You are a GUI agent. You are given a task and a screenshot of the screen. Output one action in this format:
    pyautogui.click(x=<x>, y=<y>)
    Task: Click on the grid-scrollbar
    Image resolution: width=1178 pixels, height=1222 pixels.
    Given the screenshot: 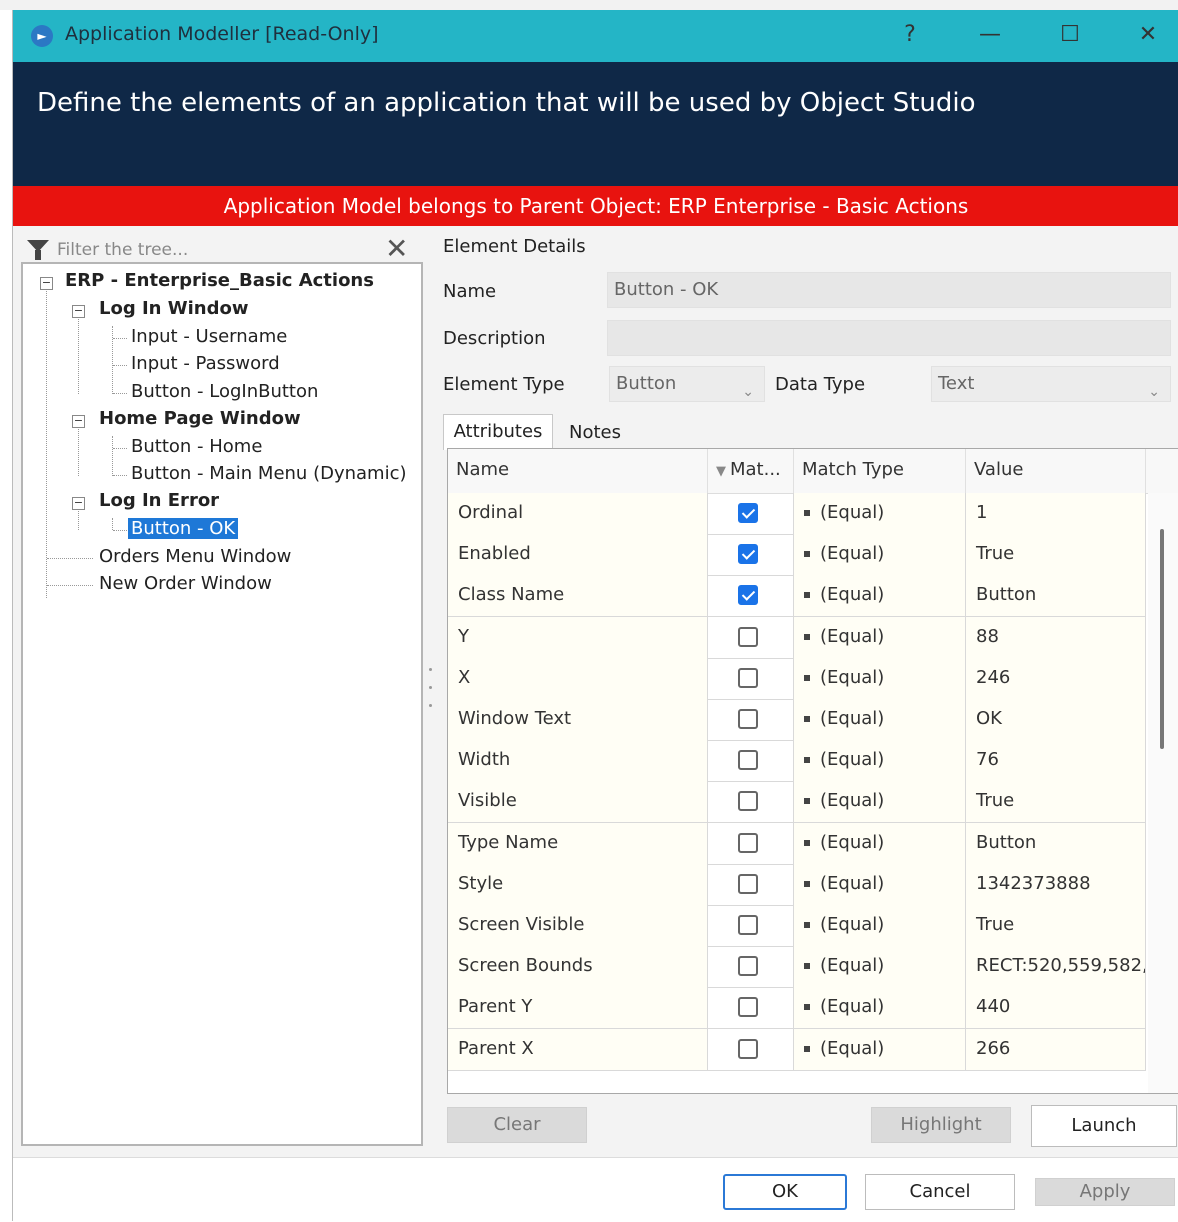 What is the action you would take?
    pyautogui.click(x=1163, y=793)
    